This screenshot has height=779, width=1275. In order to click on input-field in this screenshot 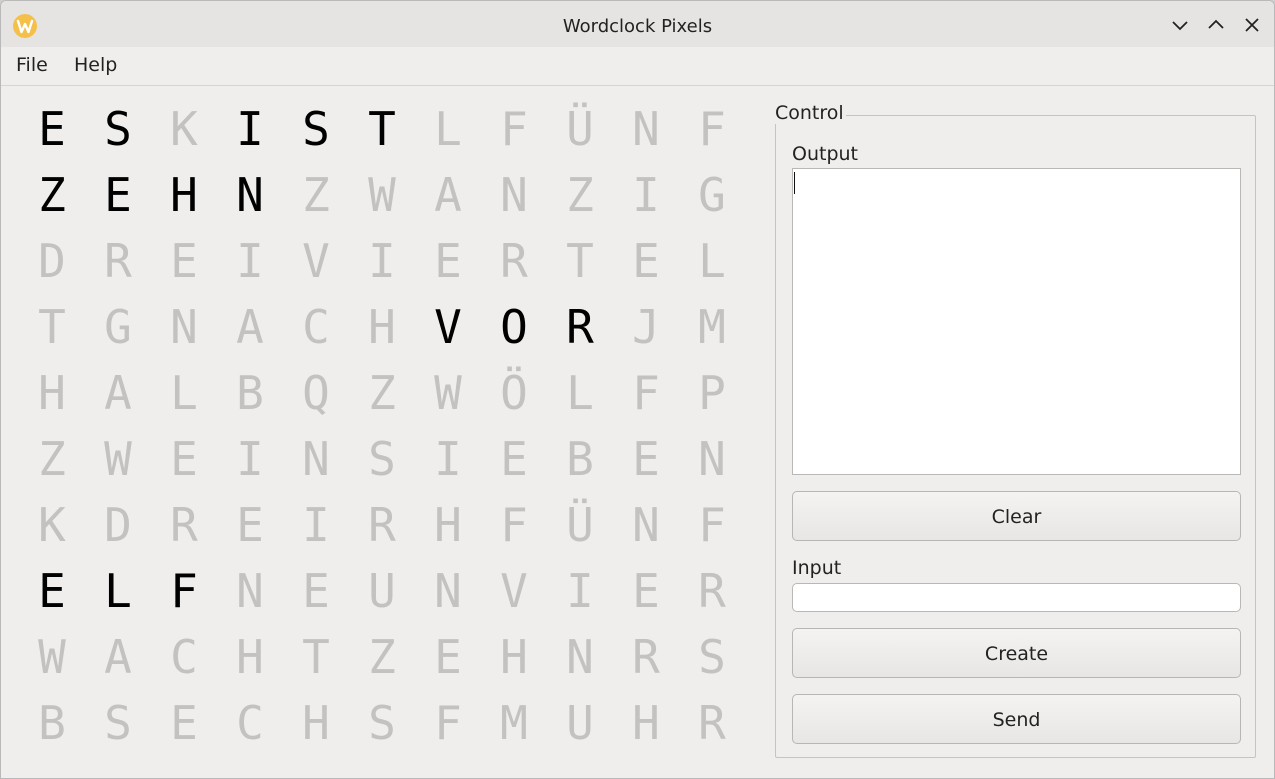, I will do `click(1016, 597)`.